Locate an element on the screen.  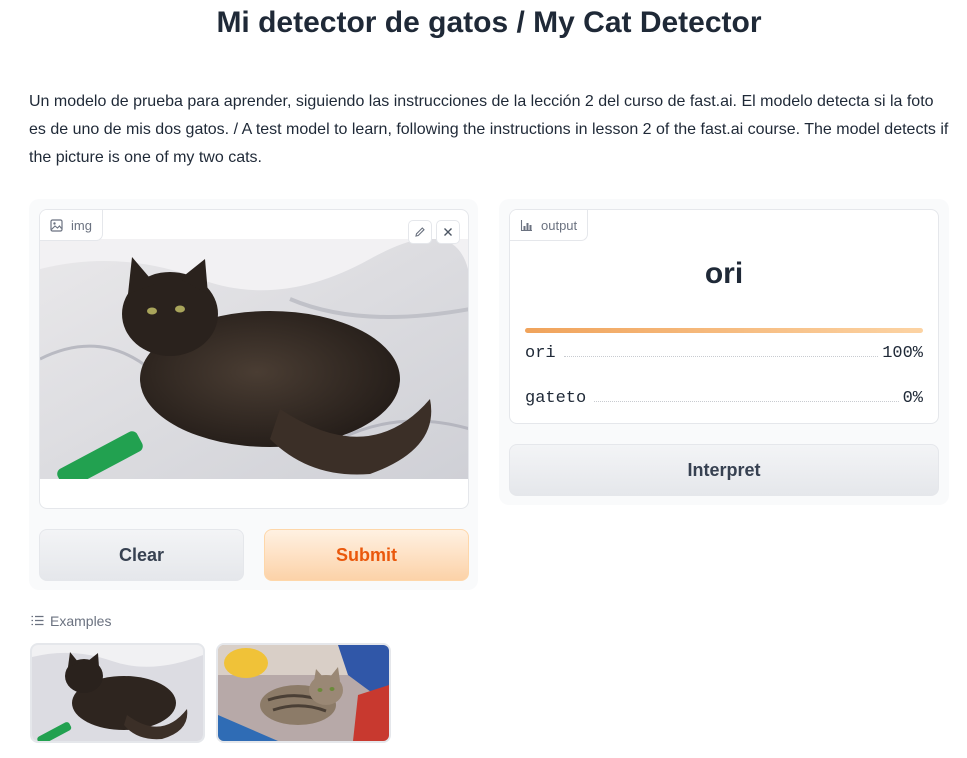
submit-button: Submit is located at coordinates (366, 555).